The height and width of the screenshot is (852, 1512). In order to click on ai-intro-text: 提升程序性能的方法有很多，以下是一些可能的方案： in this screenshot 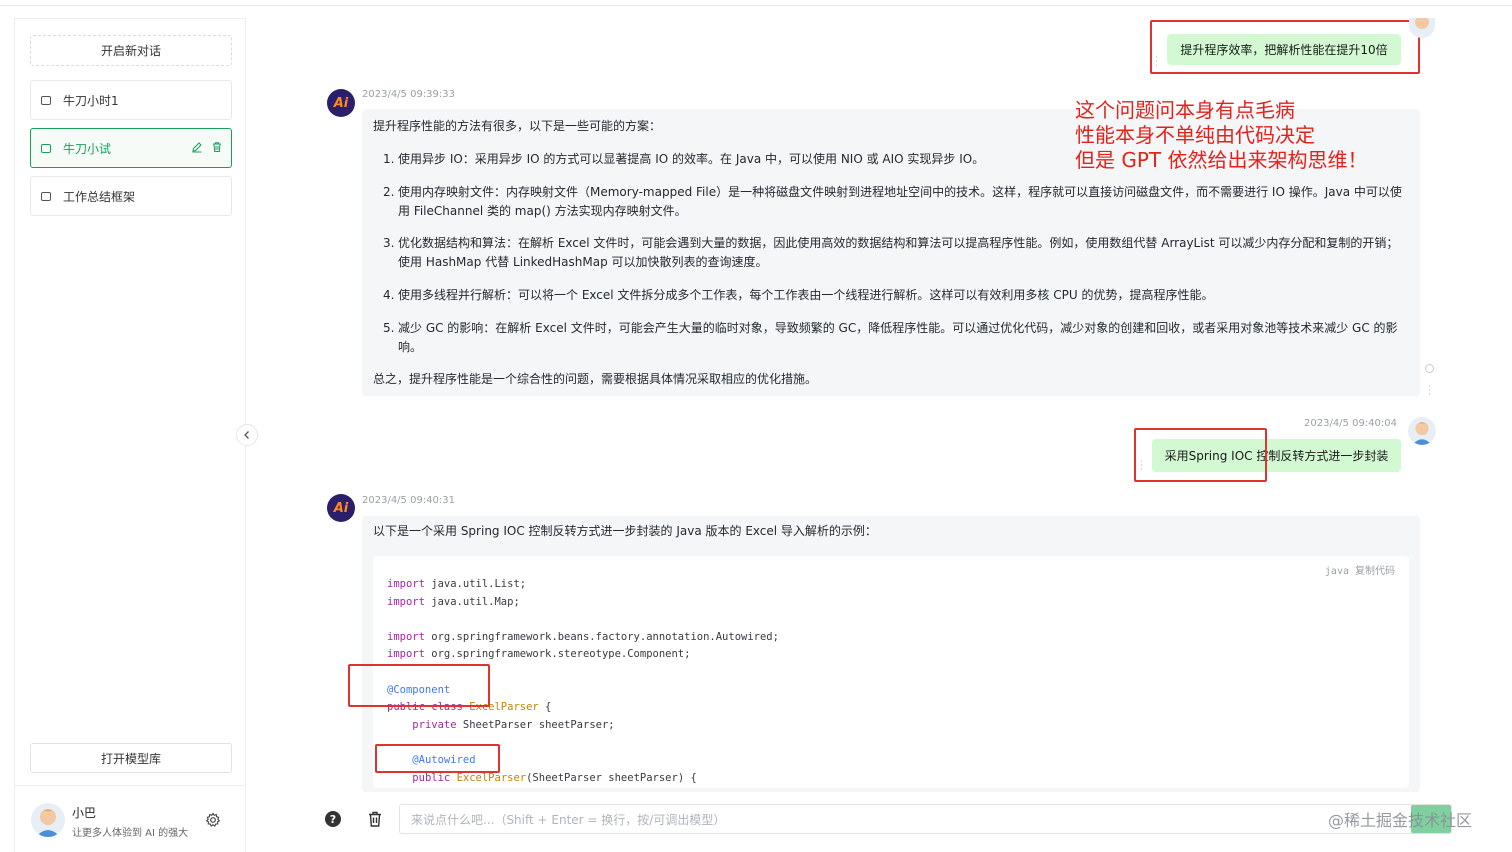, I will do `click(517, 126)`.